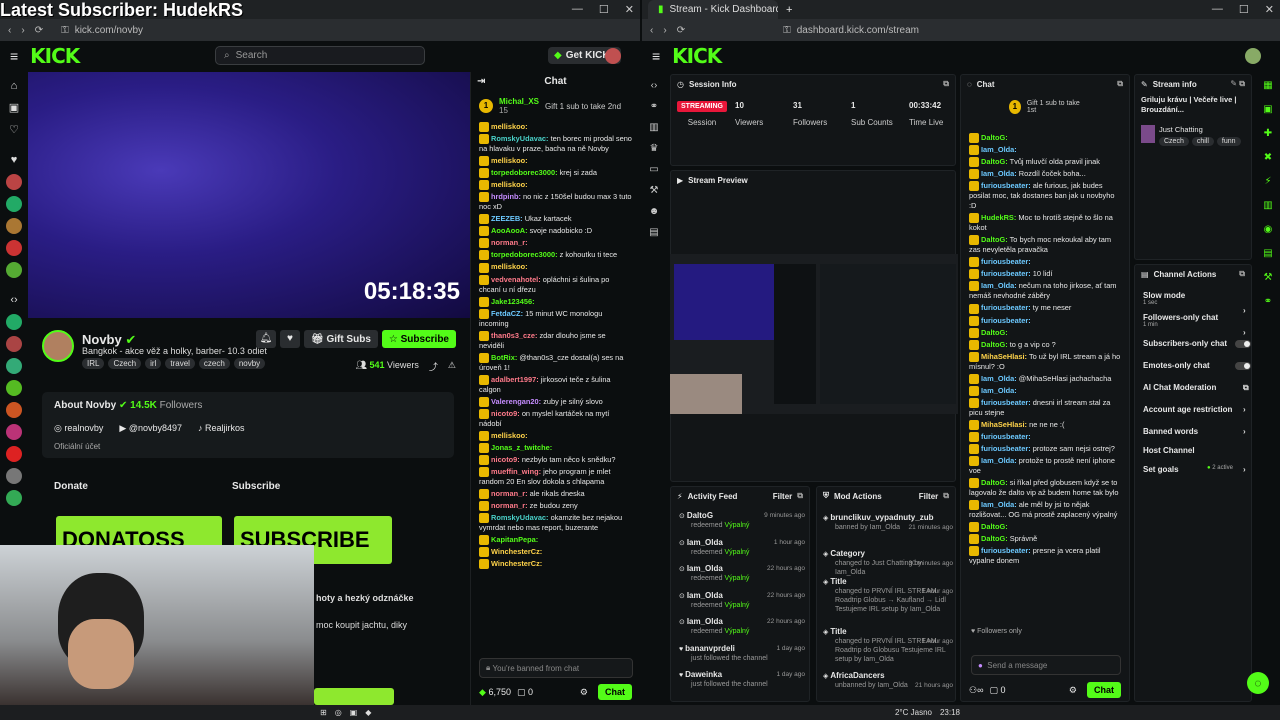 Image resolution: width=1280 pixels, height=720 pixels. Describe the element at coordinates (452, 366) in the screenshot. I see `report-icon: ⚠` at that location.